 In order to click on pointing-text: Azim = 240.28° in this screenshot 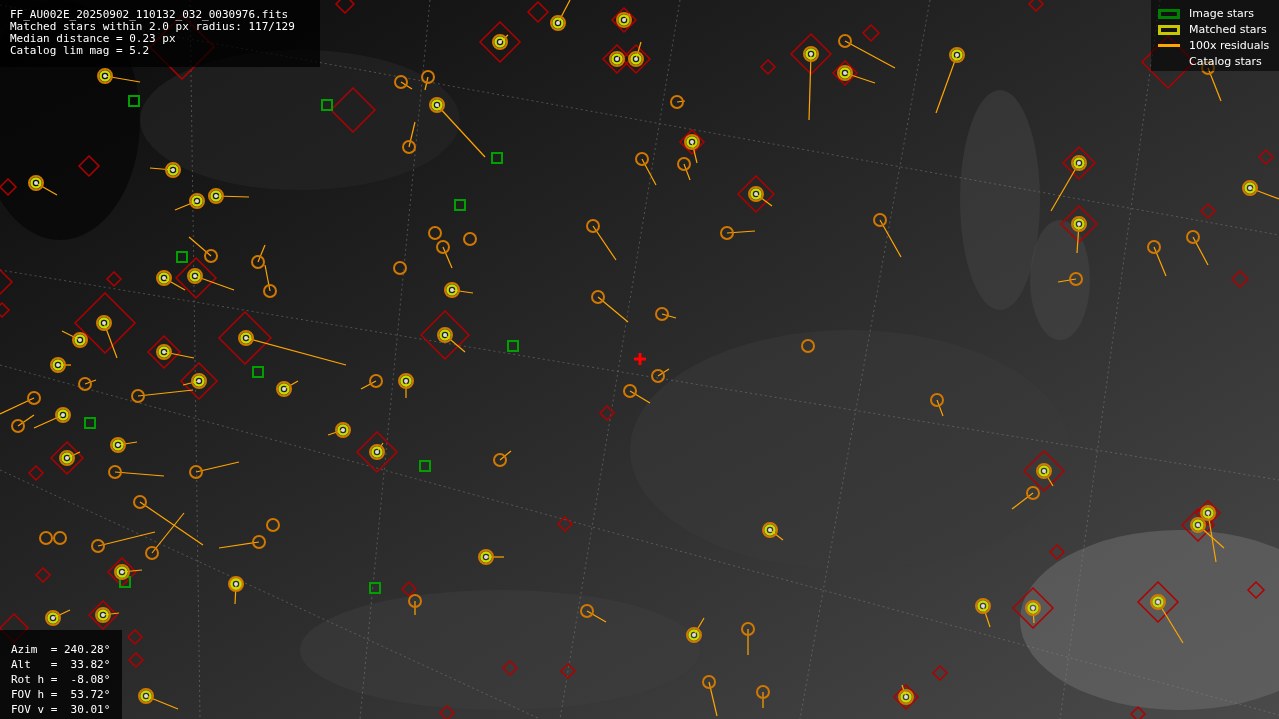, I will do `click(61, 649)`.